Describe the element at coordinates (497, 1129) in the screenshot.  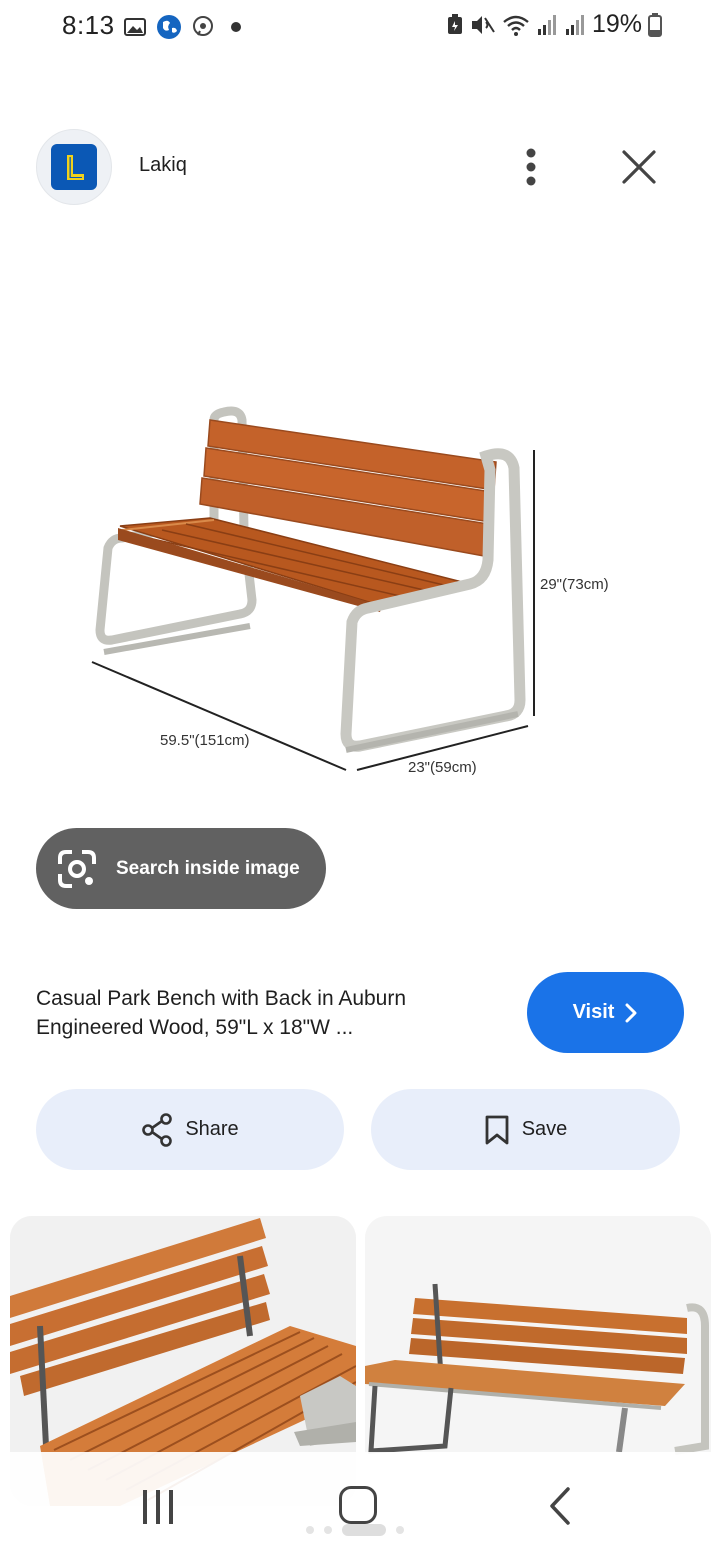
I see `bookmark-icon` at that location.